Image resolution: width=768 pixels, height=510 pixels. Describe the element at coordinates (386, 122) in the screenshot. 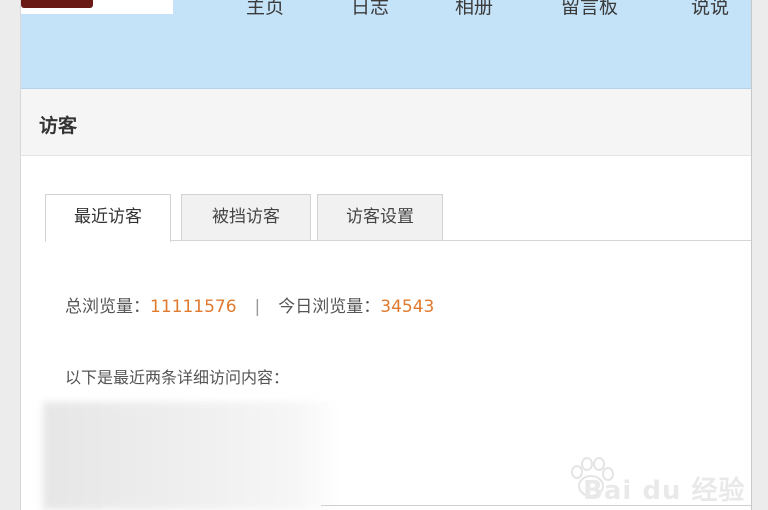

I see `section-header: 访客` at that location.